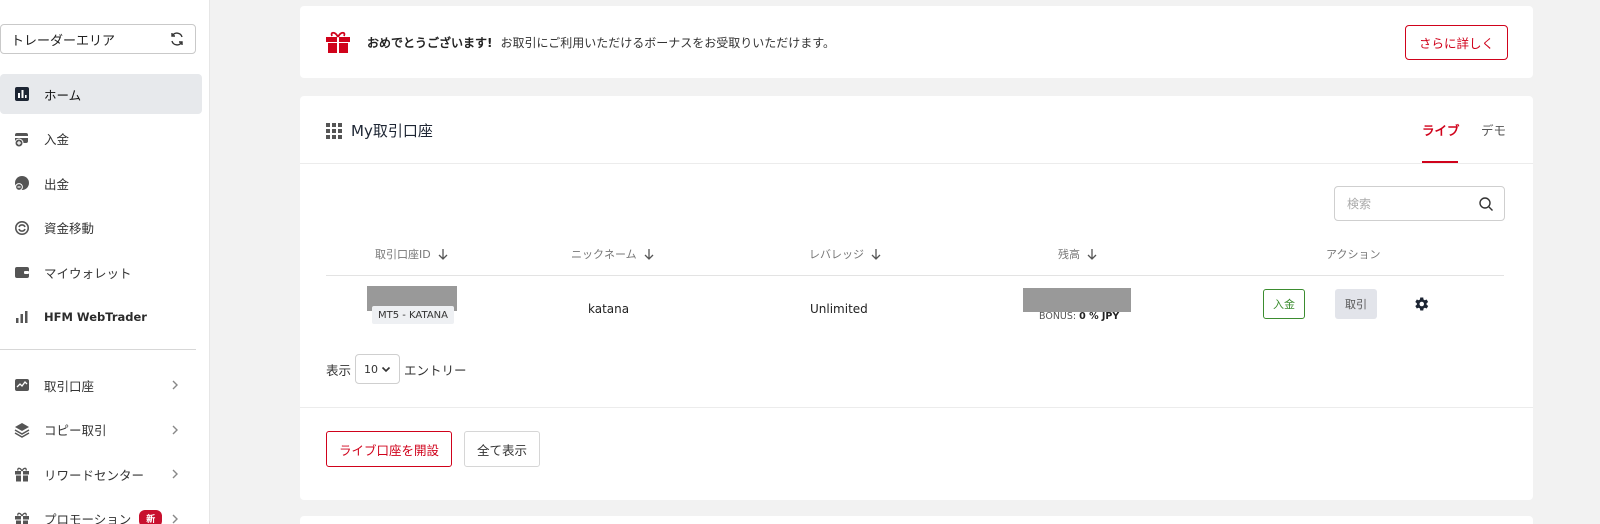 This screenshot has width=1600, height=524. Describe the element at coordinates (22, 430) in the screenshot. I see `layers-icon` at that location.